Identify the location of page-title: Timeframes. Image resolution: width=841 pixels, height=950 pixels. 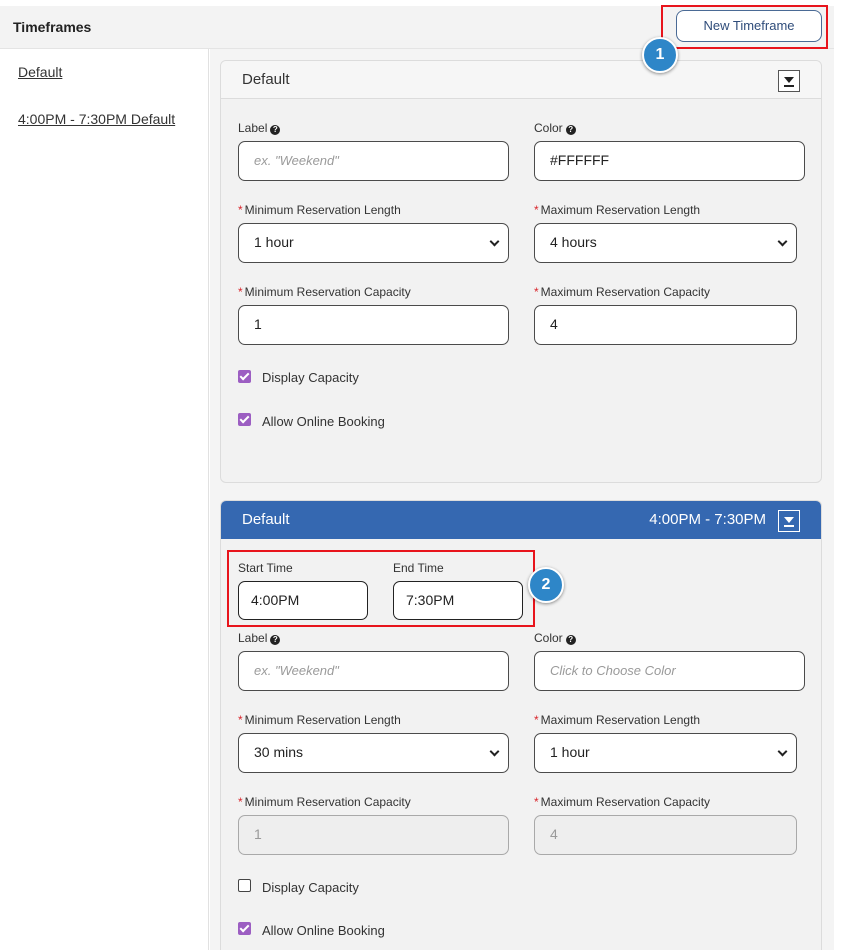
(52, 27).